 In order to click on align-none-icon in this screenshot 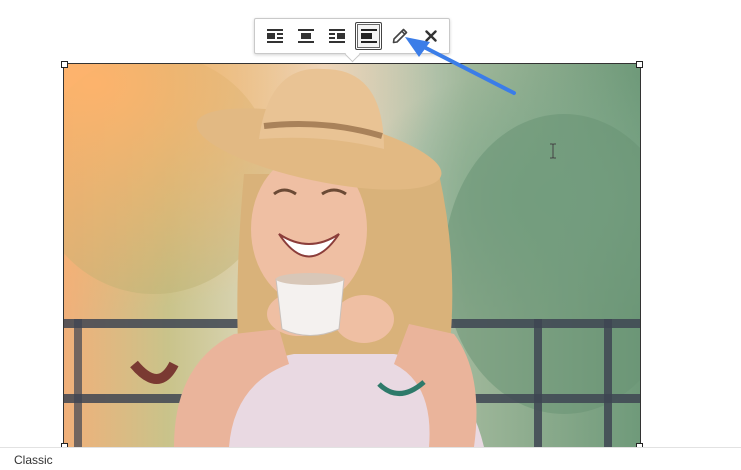, I will do `click(368, 36)`.